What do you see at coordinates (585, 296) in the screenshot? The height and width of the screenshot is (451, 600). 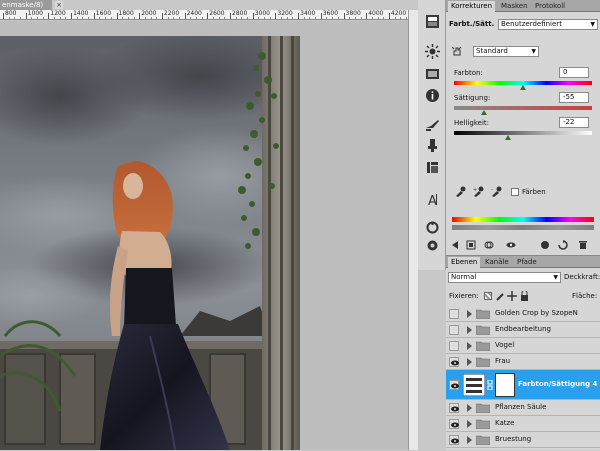 I see `fill-label: Fläche:` at bounding box center [585, 296].